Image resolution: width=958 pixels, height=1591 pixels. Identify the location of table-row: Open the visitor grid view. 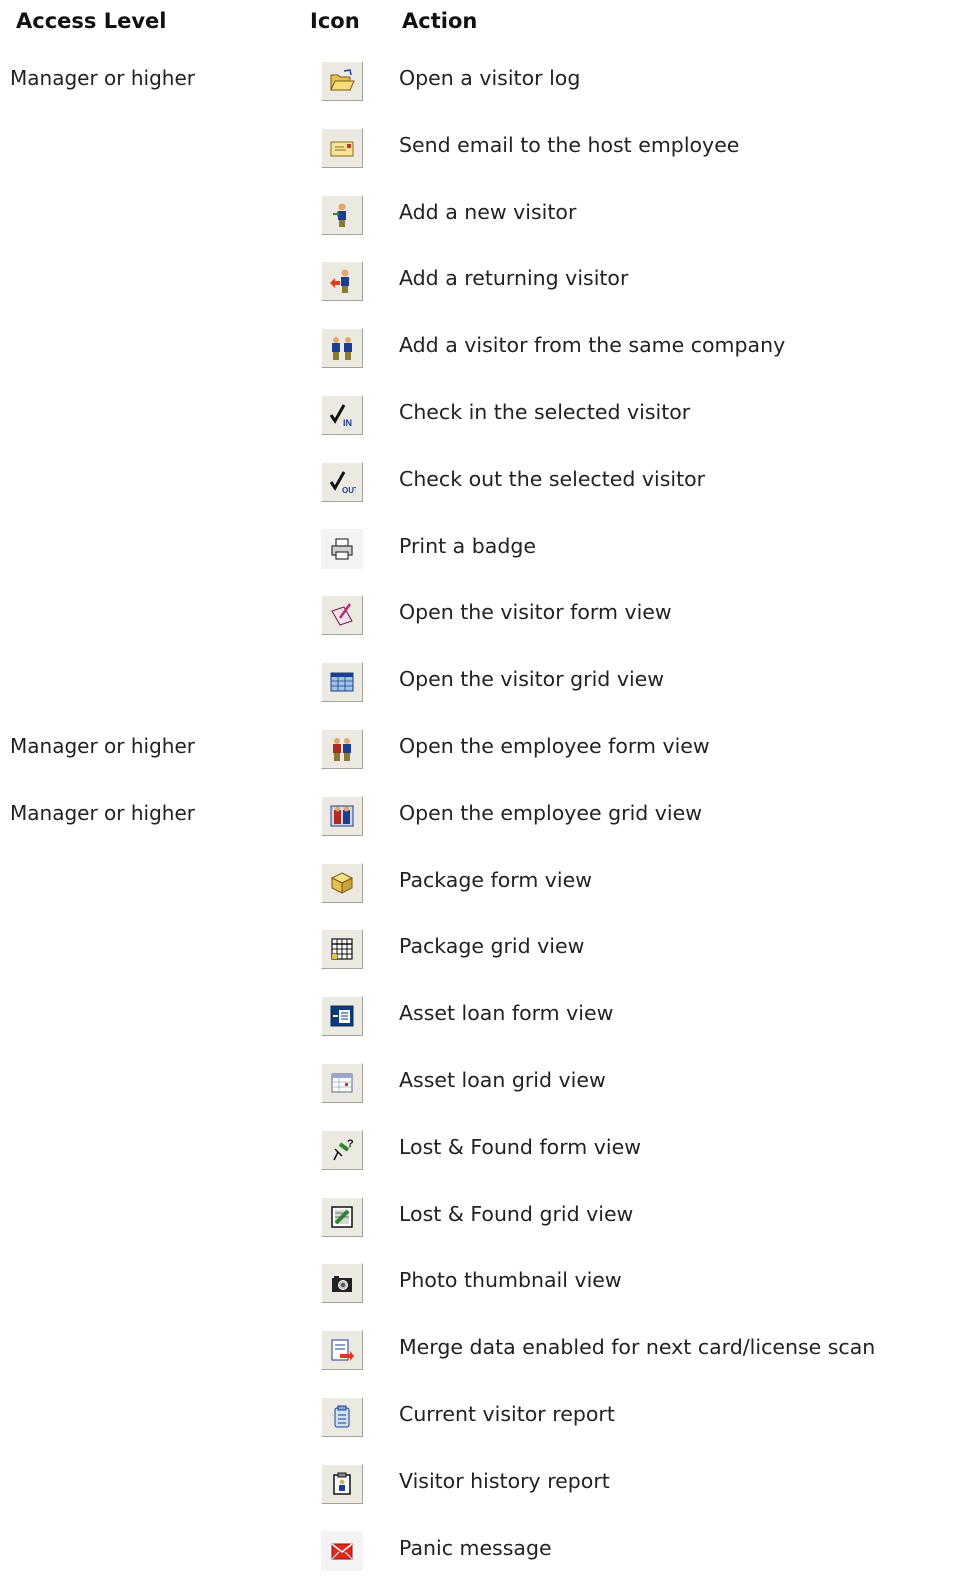
(479, 679).